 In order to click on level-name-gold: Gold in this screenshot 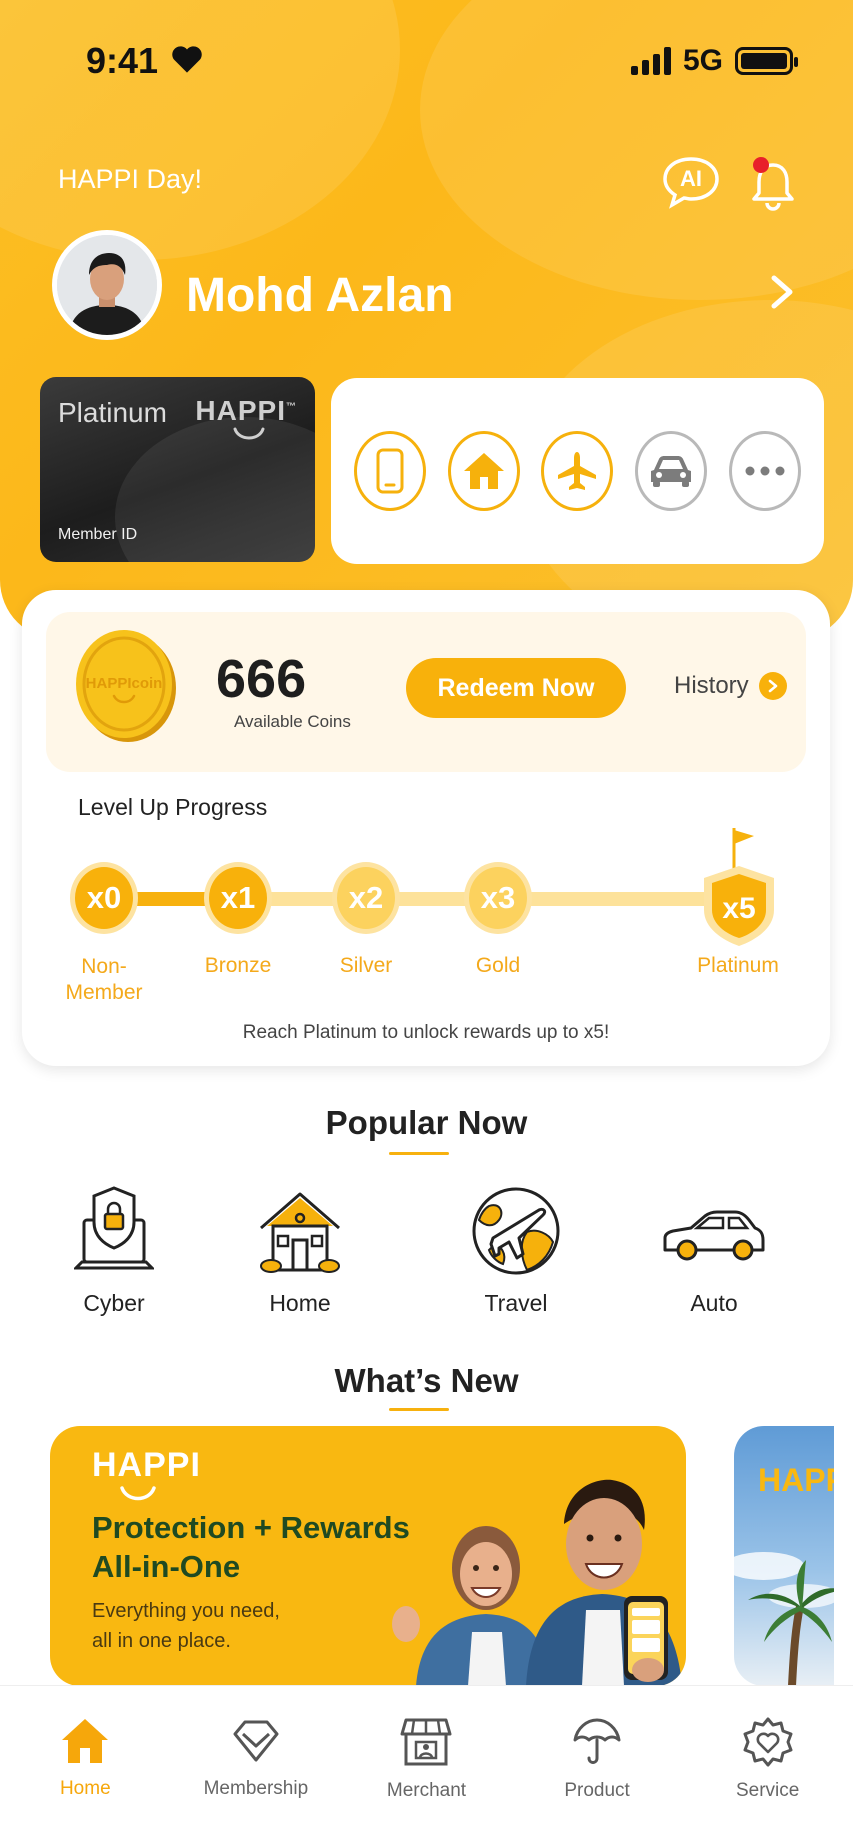, I will do `click(498, 965)`.